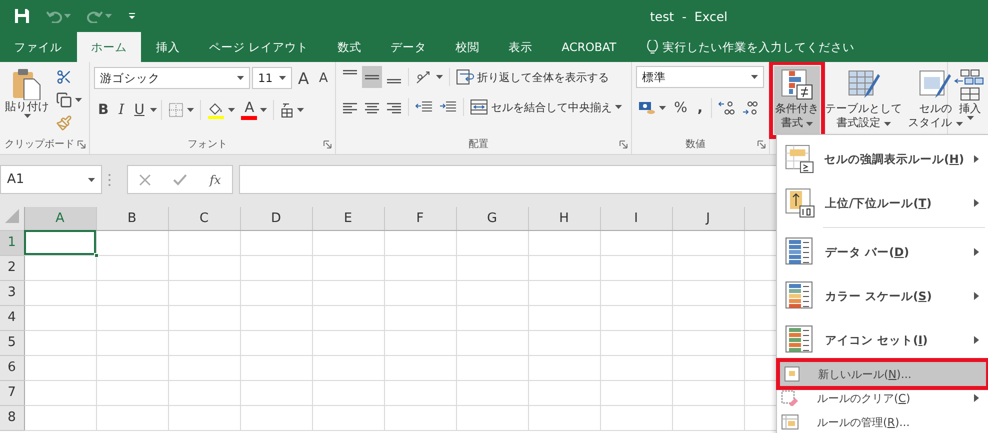  I want to click on font-size-field: 11, so click(272, 78).